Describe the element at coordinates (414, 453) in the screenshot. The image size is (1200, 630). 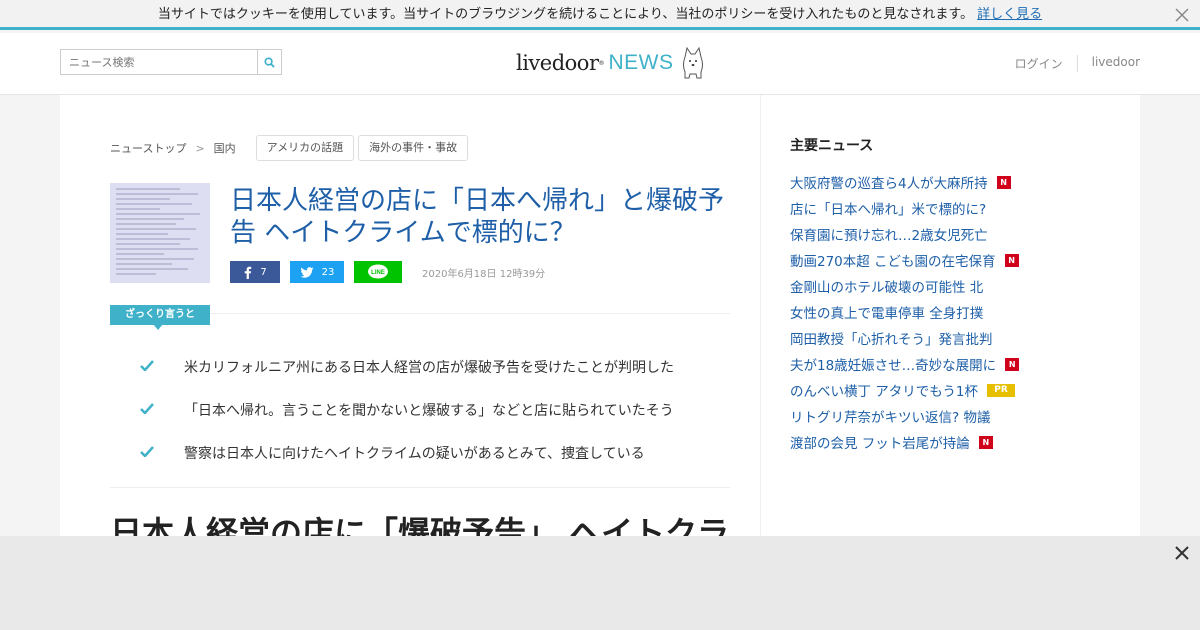
I see `summary-point-text: 警察は日本人に向けたヘイトクライムの疑いがあるとみて、捜査している` at that location.